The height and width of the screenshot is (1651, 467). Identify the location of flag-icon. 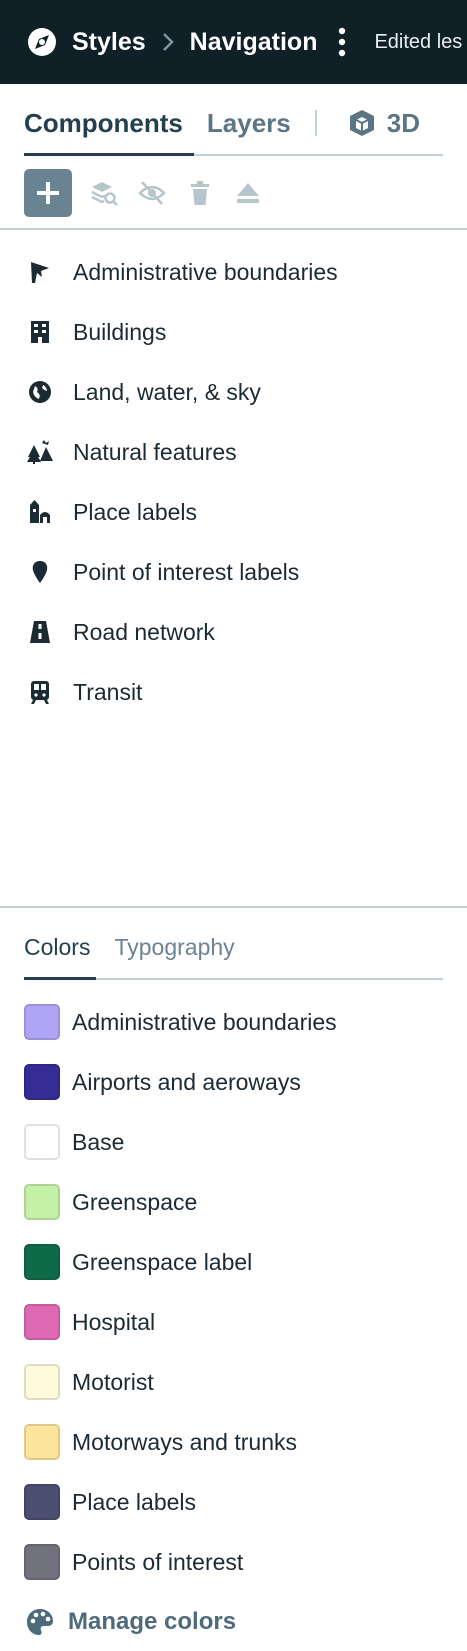
(40, 272).